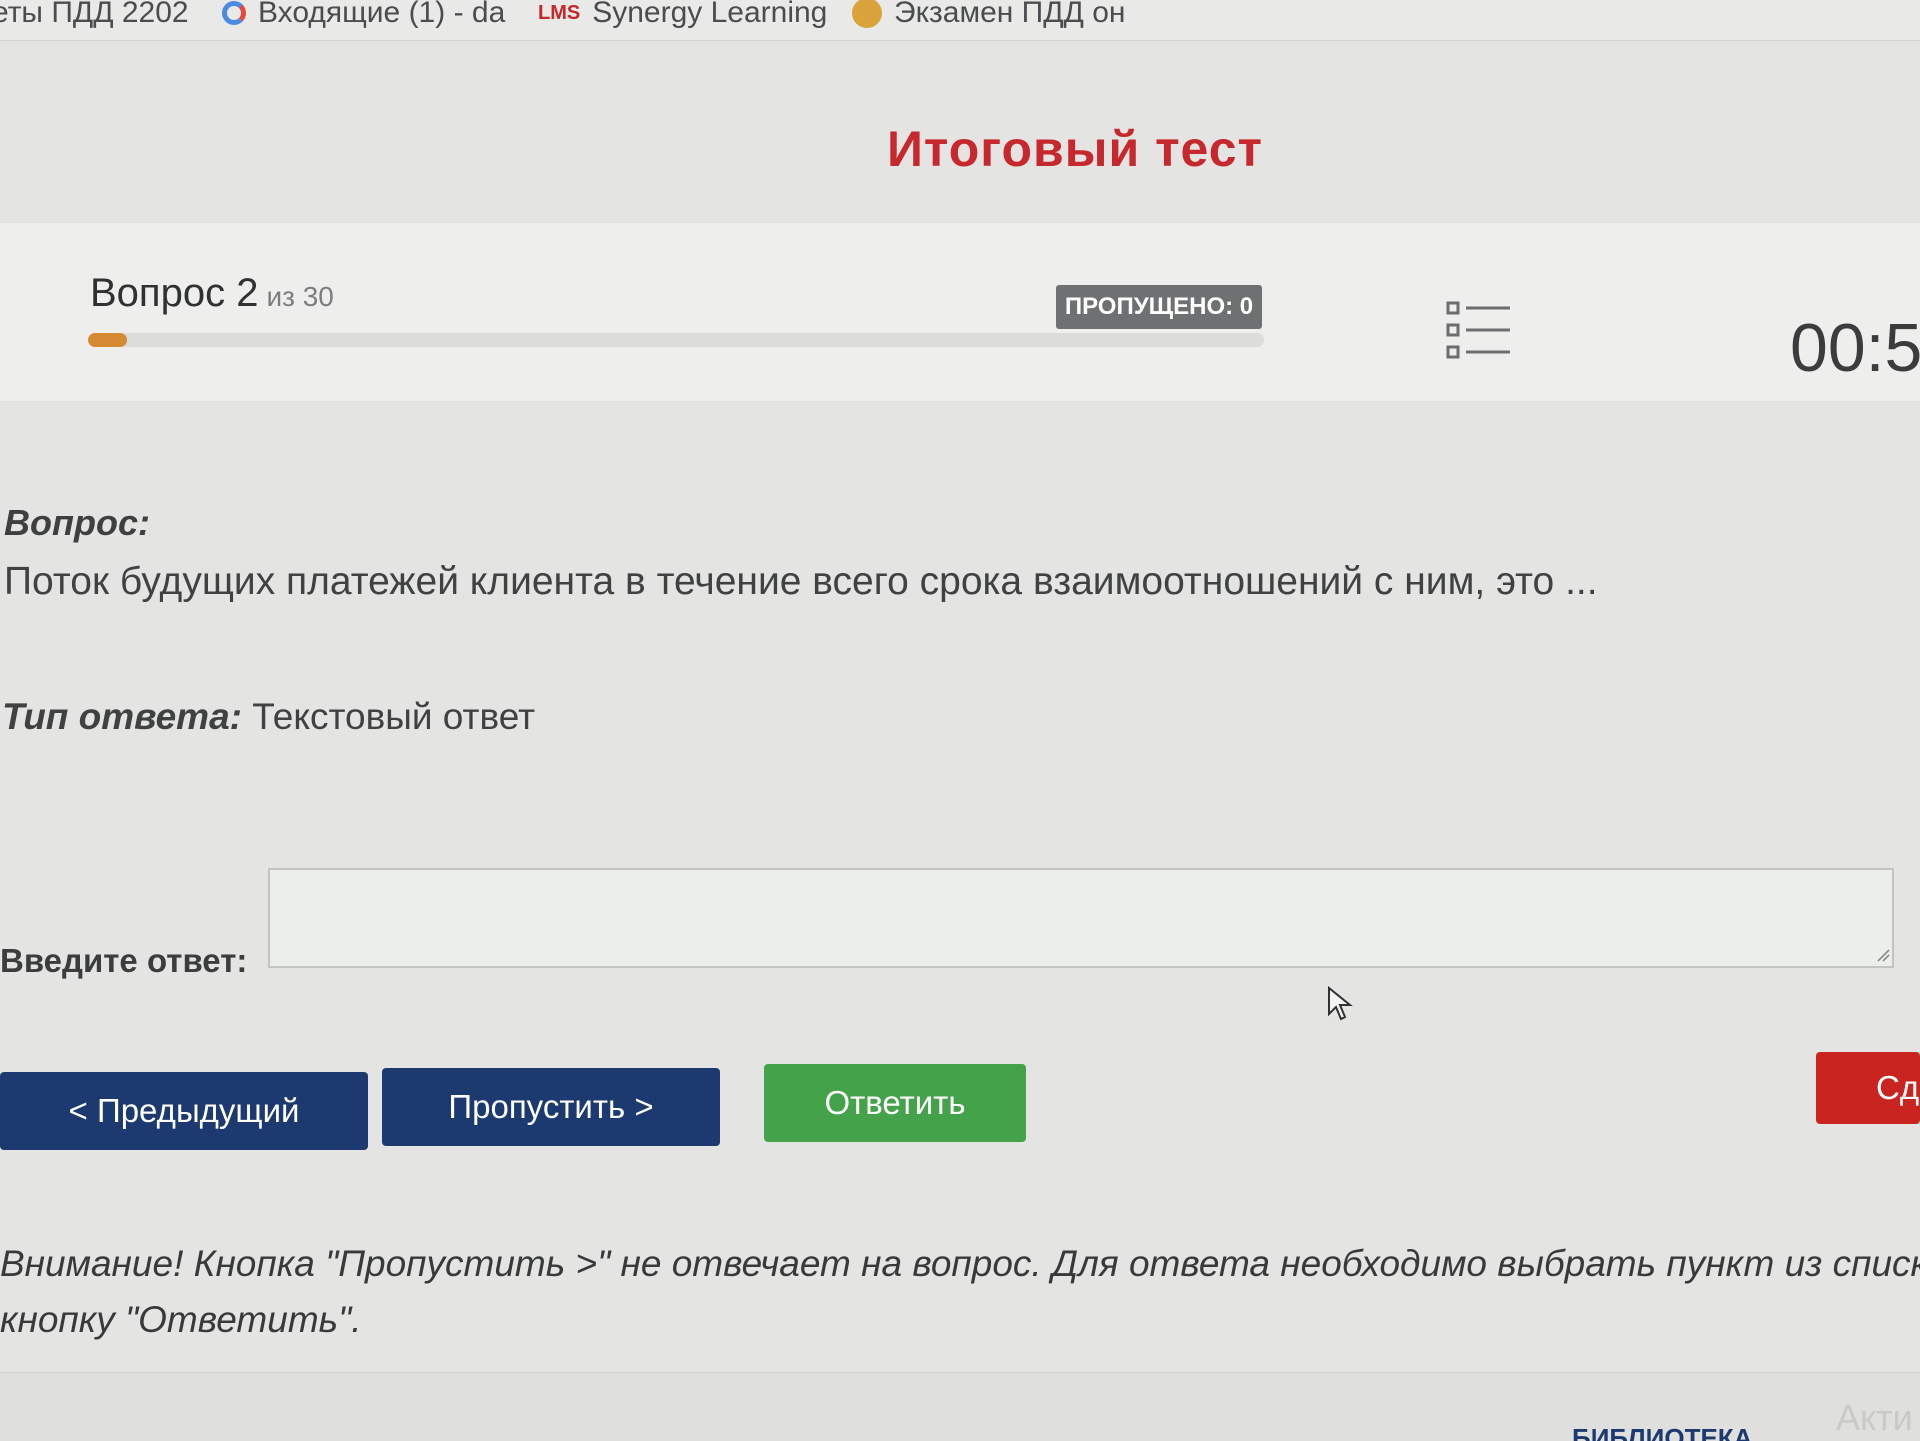  Describe the element at coordinates (1074, 149) in the screenshot. I see `page-title: Итоговый тест` at that location.